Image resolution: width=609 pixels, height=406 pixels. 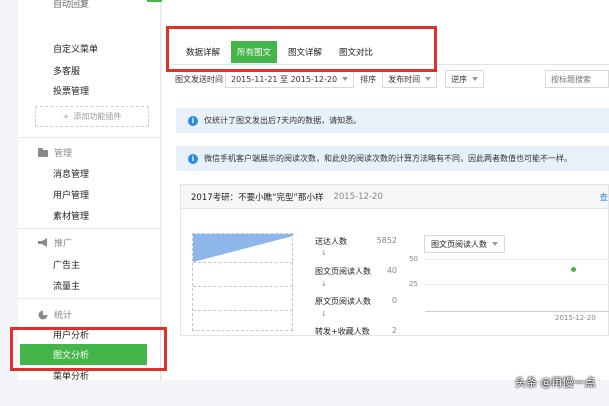 I want to click on add-plugin-label: 添加功能插件, so click(x=97, y=116).